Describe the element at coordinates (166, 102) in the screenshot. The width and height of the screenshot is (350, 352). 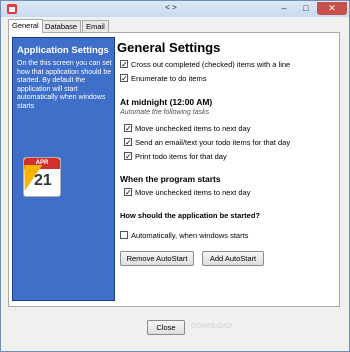
I see `midnight-section-title: At midnight (12:00 AM)` at that location.